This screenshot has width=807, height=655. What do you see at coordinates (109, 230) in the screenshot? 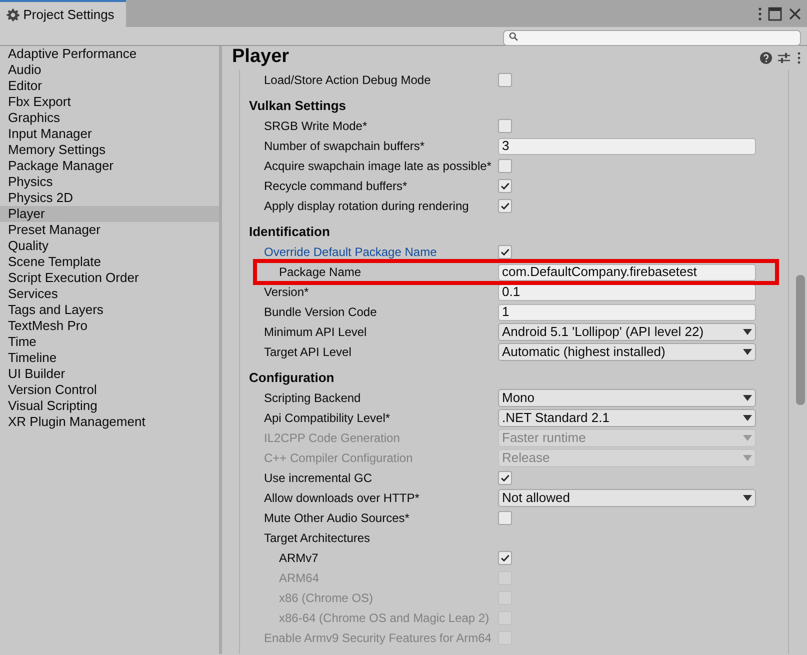
I see `sidebar-item: Preset Manager` at bounding box center [109, 230].